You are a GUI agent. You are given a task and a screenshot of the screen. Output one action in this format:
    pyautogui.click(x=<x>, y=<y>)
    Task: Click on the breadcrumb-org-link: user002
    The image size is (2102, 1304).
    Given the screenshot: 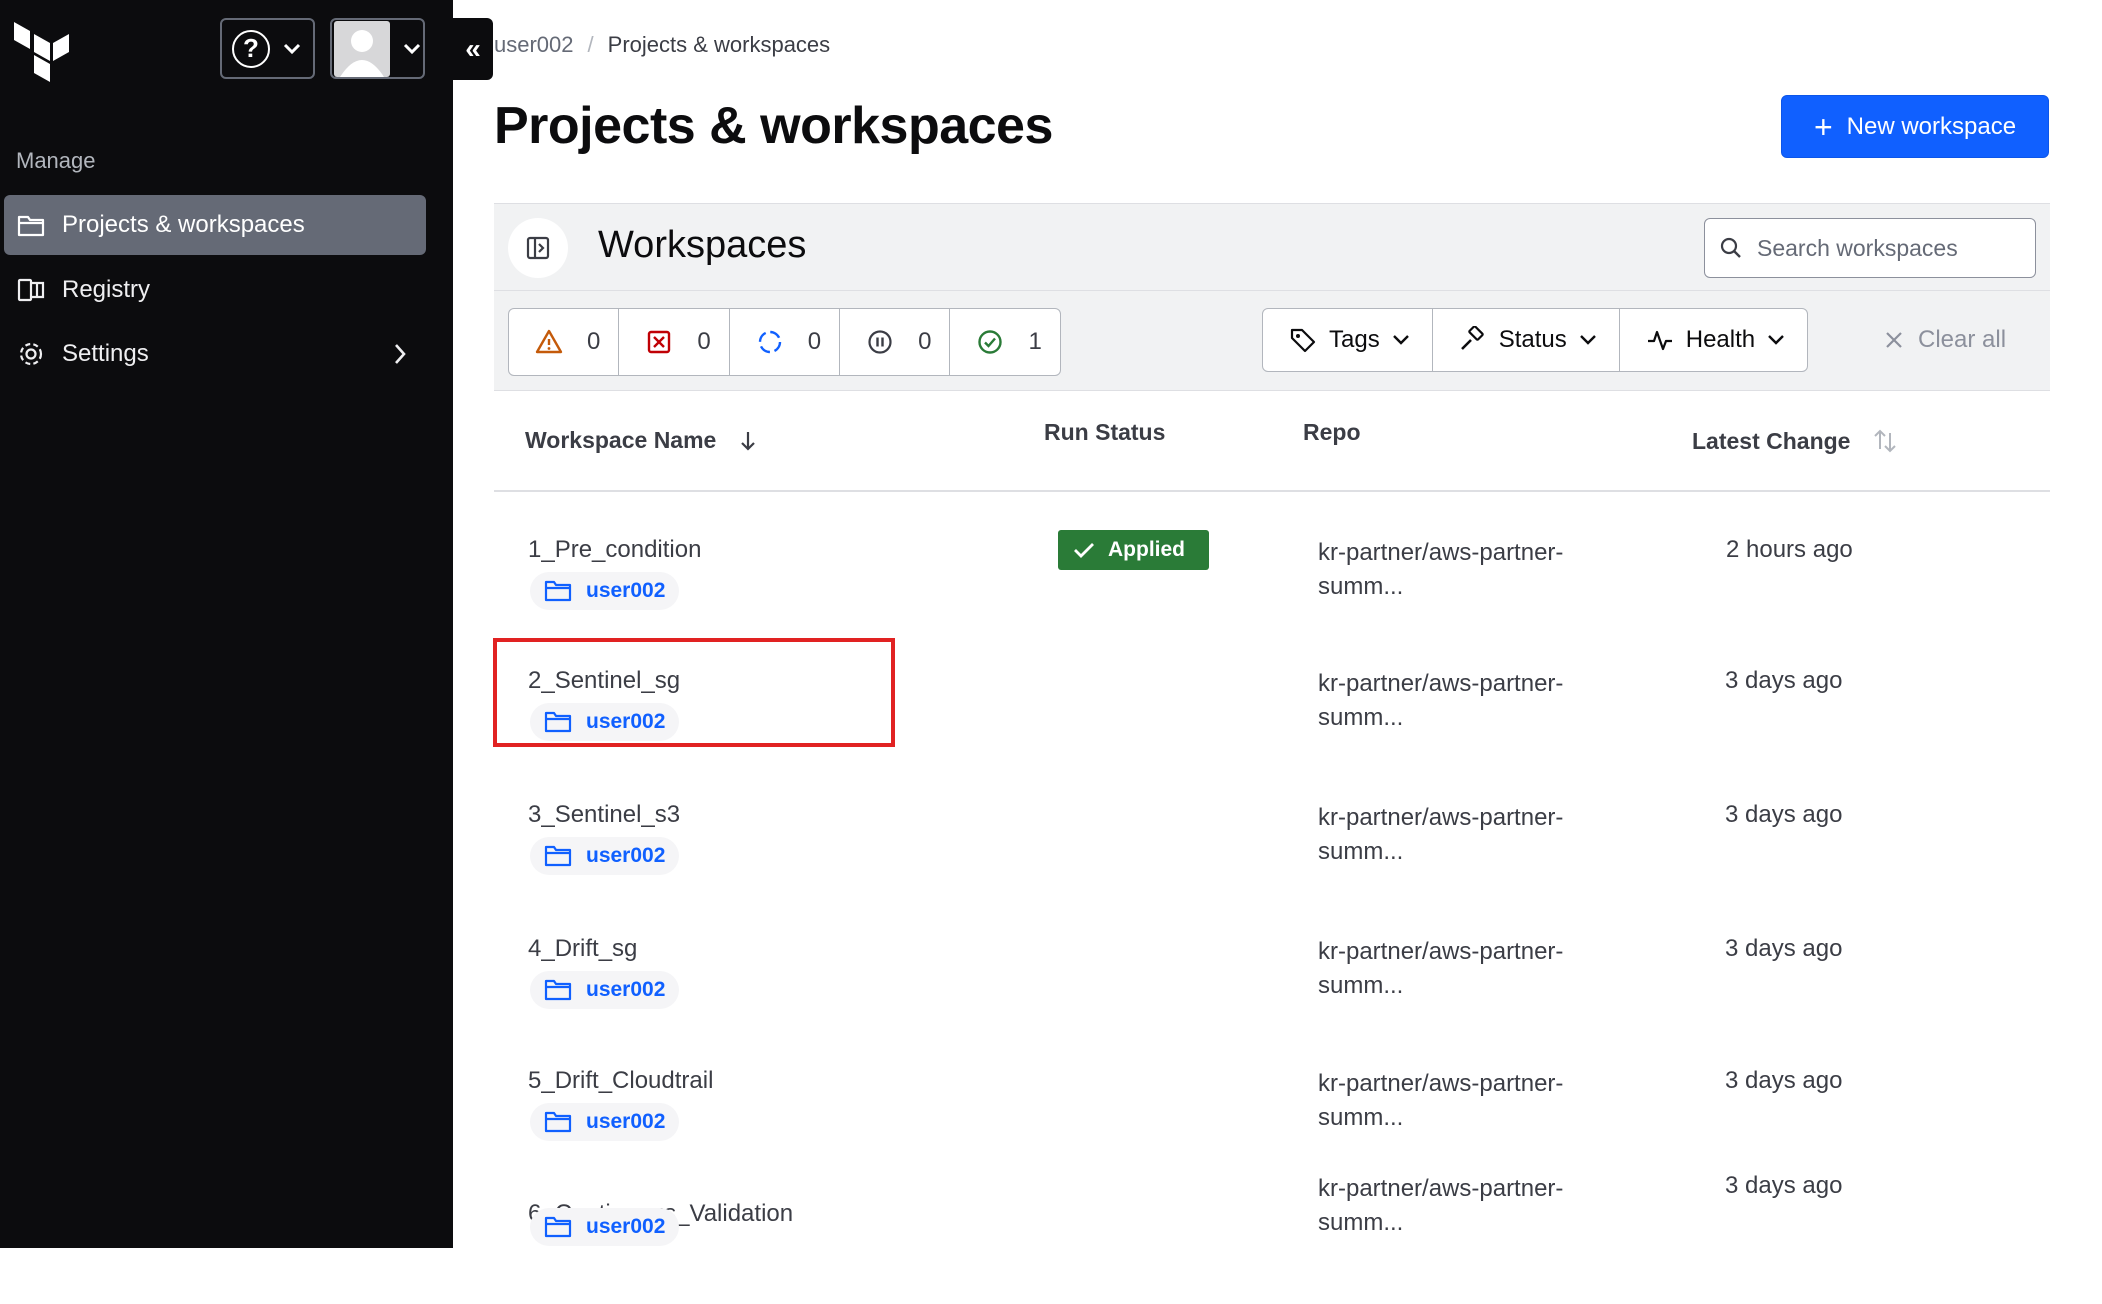 What is the action you would take?
    pyautogui.click(x=534, y=45)
    